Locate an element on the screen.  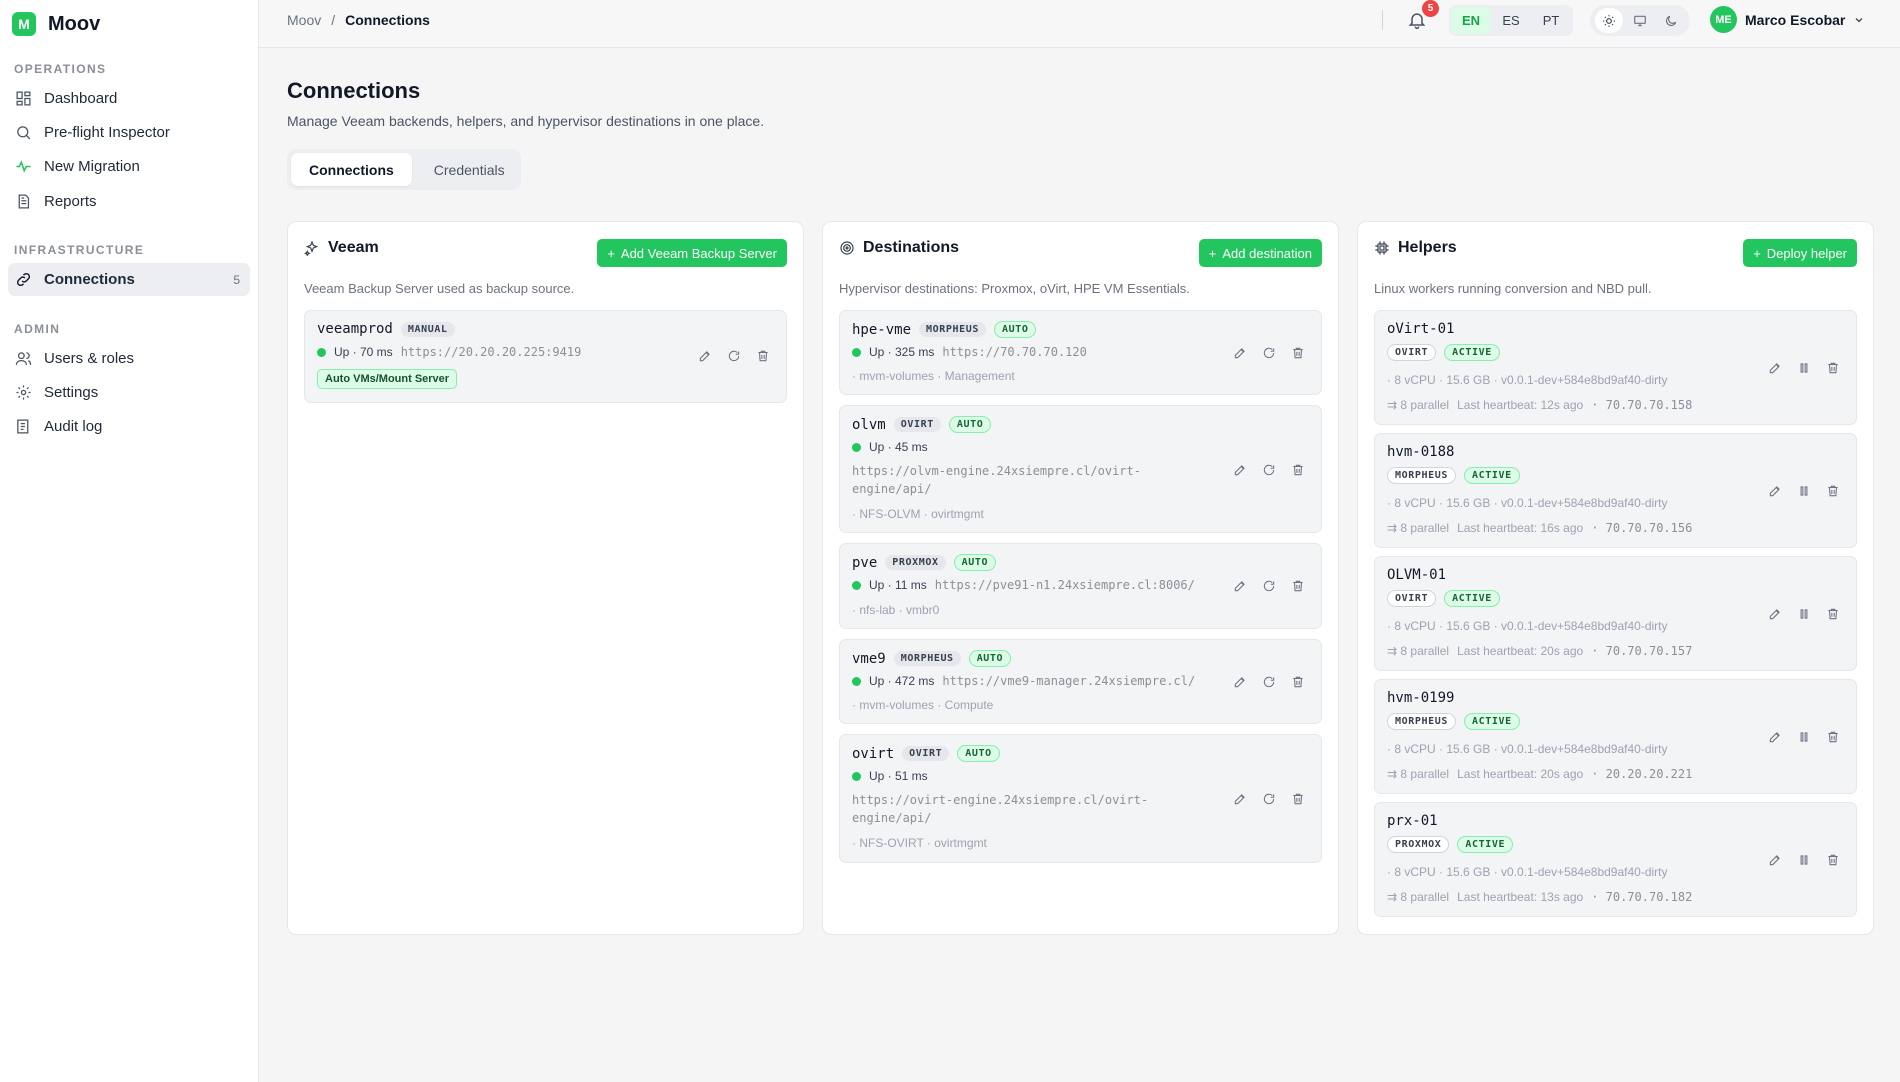
type-badge: PROXMOX is located at coordinates (915, 562).